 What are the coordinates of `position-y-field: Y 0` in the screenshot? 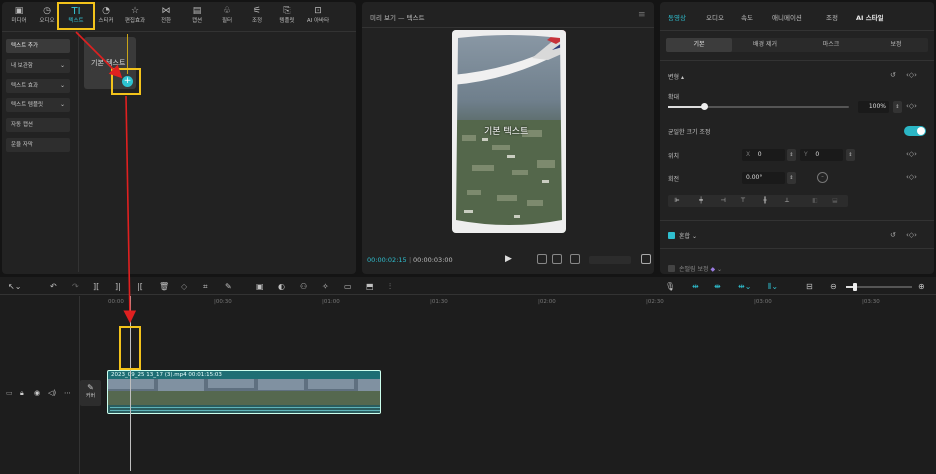 It's located at (821, 155).